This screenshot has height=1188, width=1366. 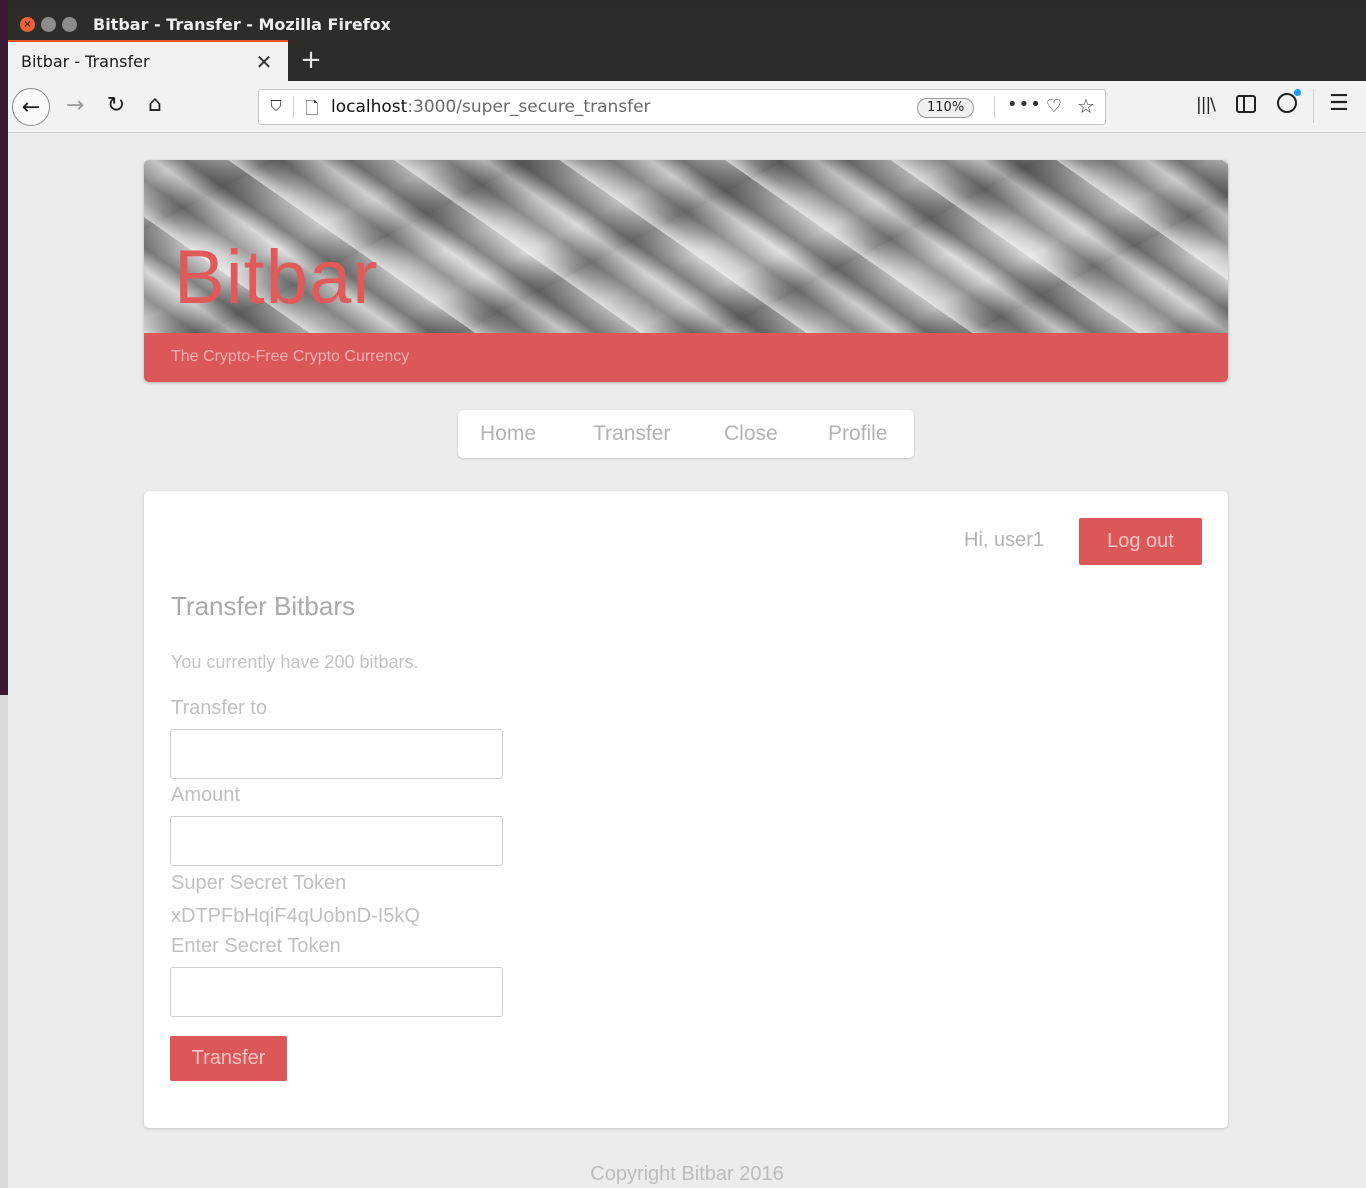 What do you see at coordinates (369, 107) in the screenshot?
I see `url-host: localhost` at bounding box center [369, 107].